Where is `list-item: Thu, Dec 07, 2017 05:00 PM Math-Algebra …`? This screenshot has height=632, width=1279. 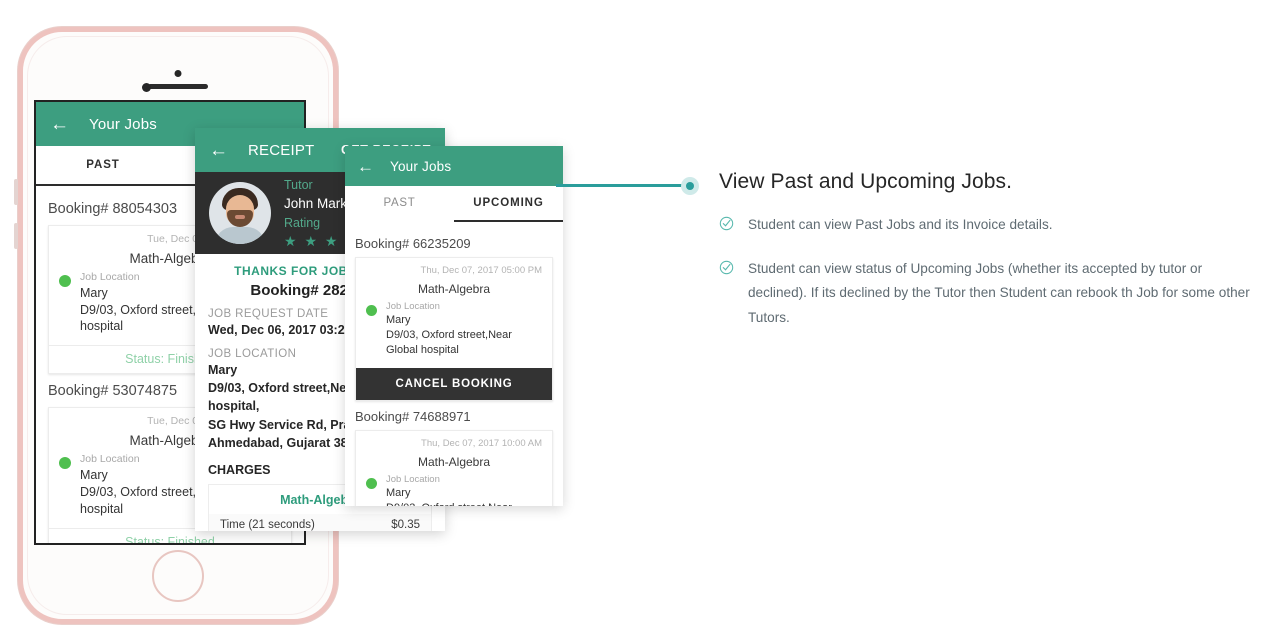
list-item: Thu, Dec 07, 2017 05:00 PM Math-Algebra … is located at coordinates (454, 329).